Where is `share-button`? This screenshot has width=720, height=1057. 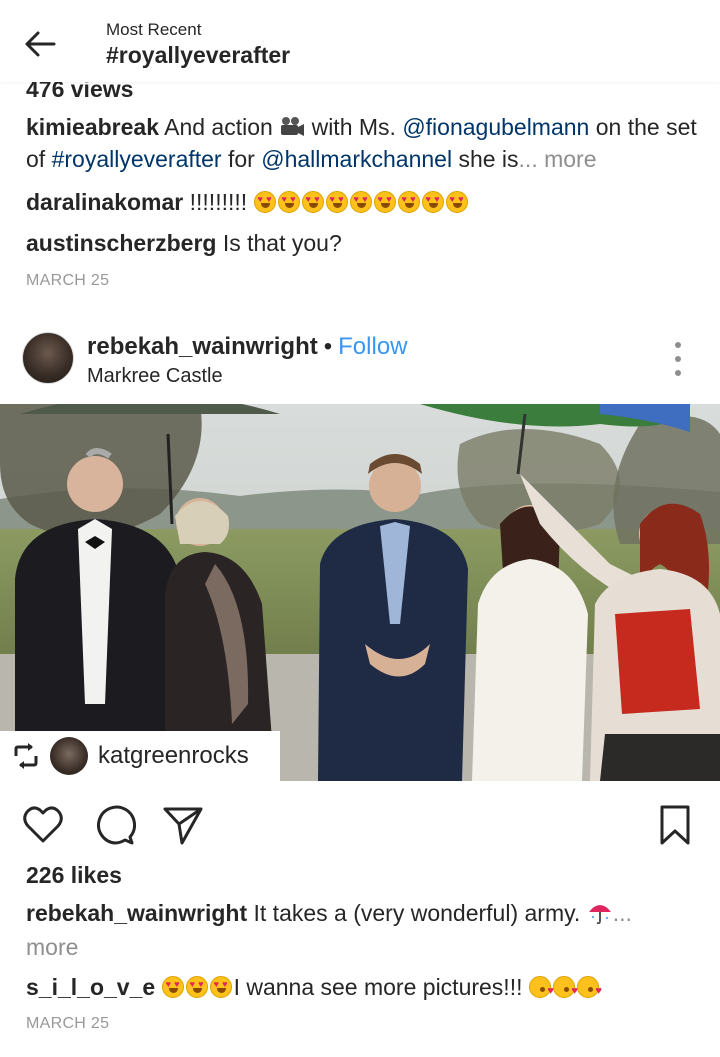 share-button is located at coordinates (183, 825).